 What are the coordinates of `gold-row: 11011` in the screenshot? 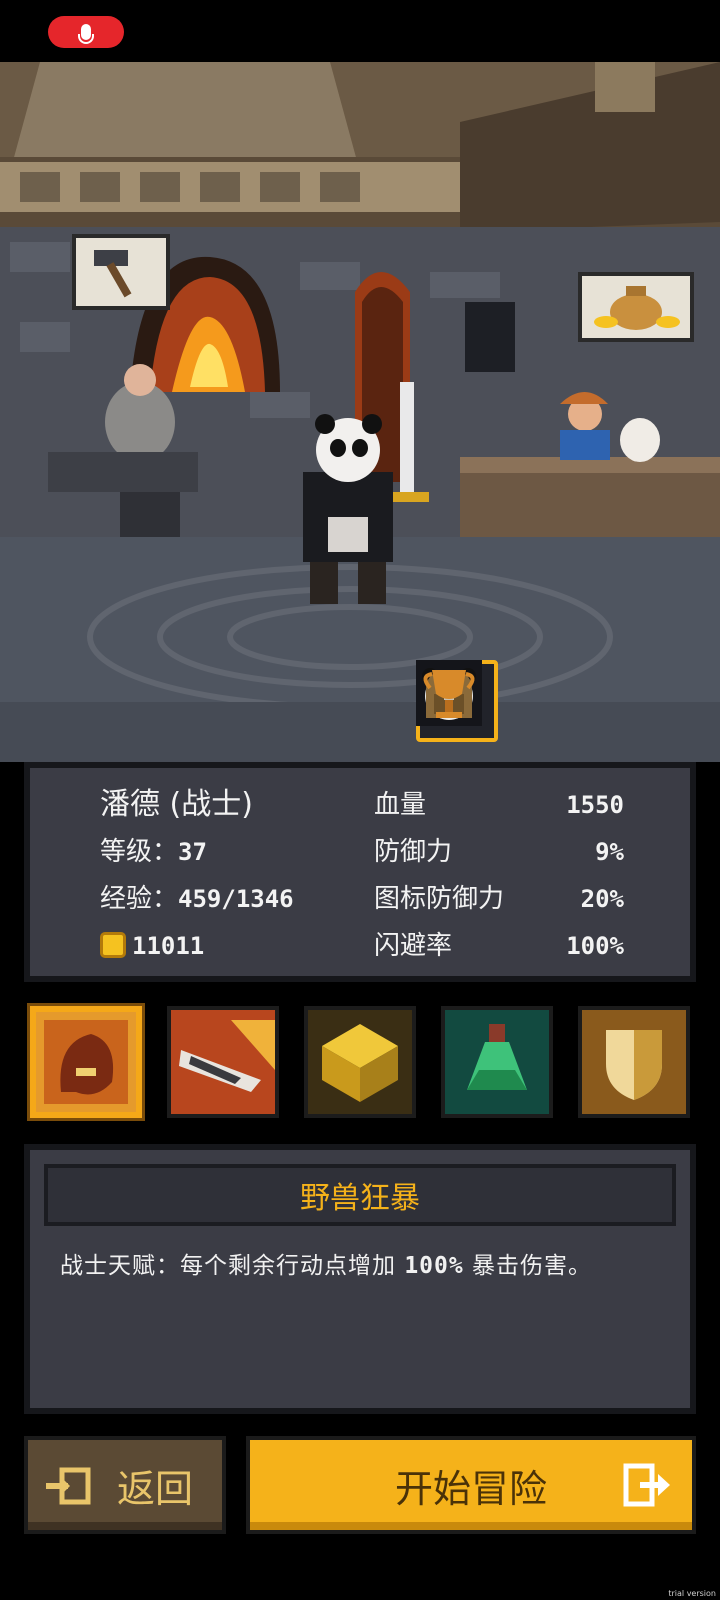 It's located at (197, 946).